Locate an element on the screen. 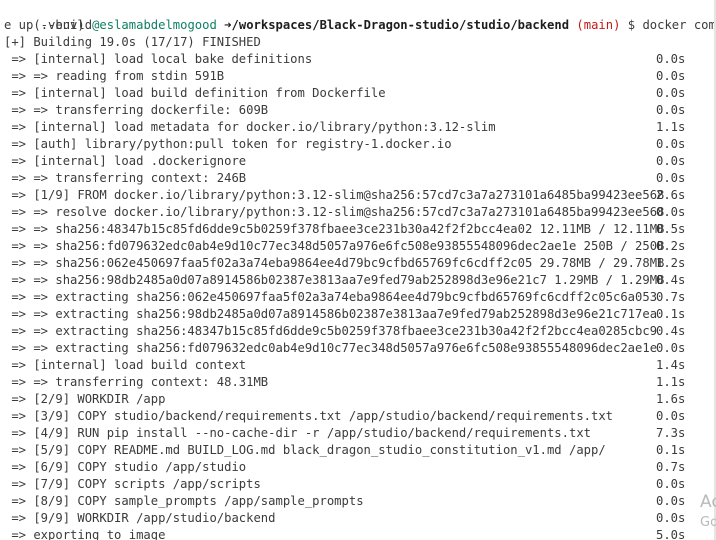 The width and height of the screenshot is (716, 540). log-line-text: => => transferring context: 246B is located at coordinates (125, 178).